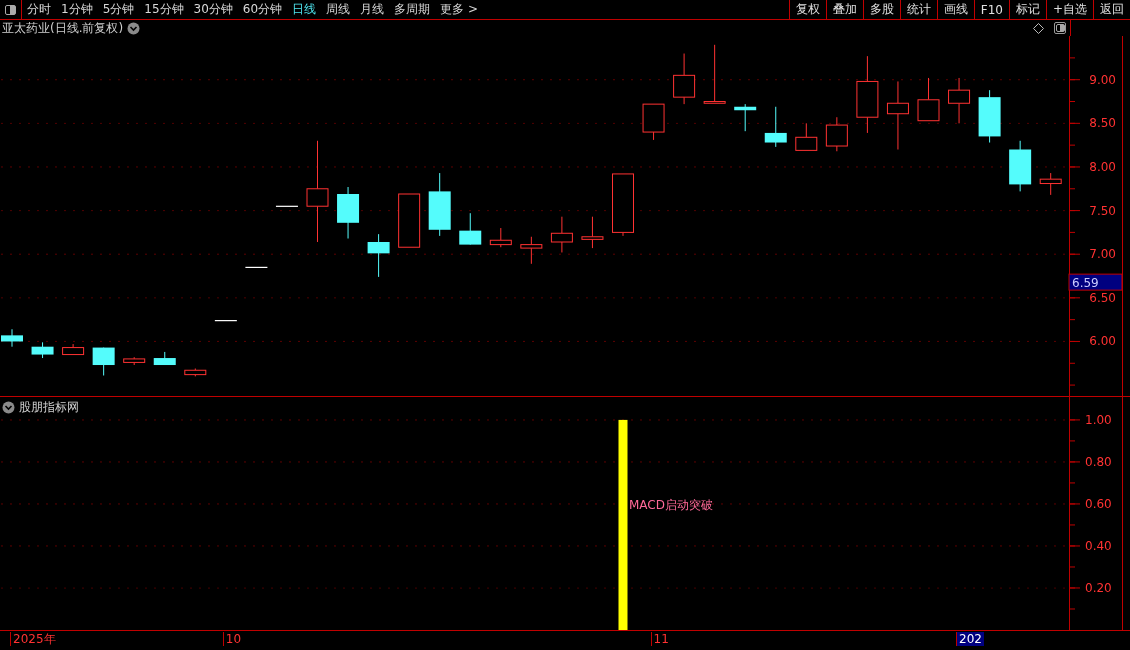 This screenshot has height=650, width=1130. What do you see at coordinates (34, 639) in the screenshot?
I see `date-label: 2025年` at bounding box center [34, 639].